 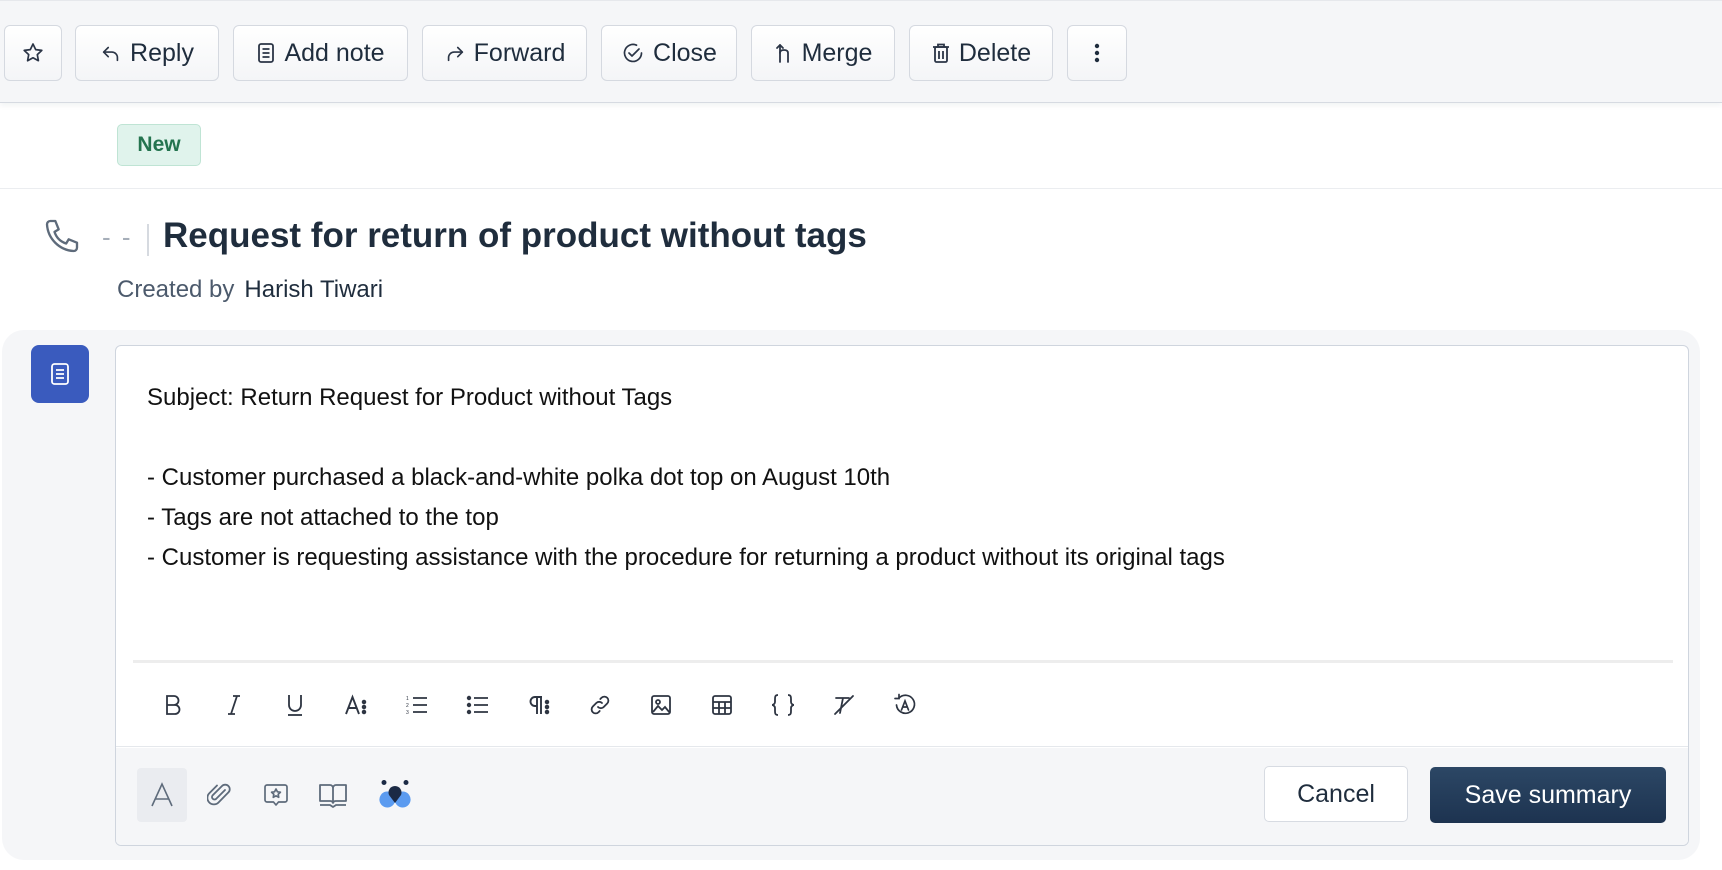 I want to click on more-actions-button, so click(x=1097, y=53).